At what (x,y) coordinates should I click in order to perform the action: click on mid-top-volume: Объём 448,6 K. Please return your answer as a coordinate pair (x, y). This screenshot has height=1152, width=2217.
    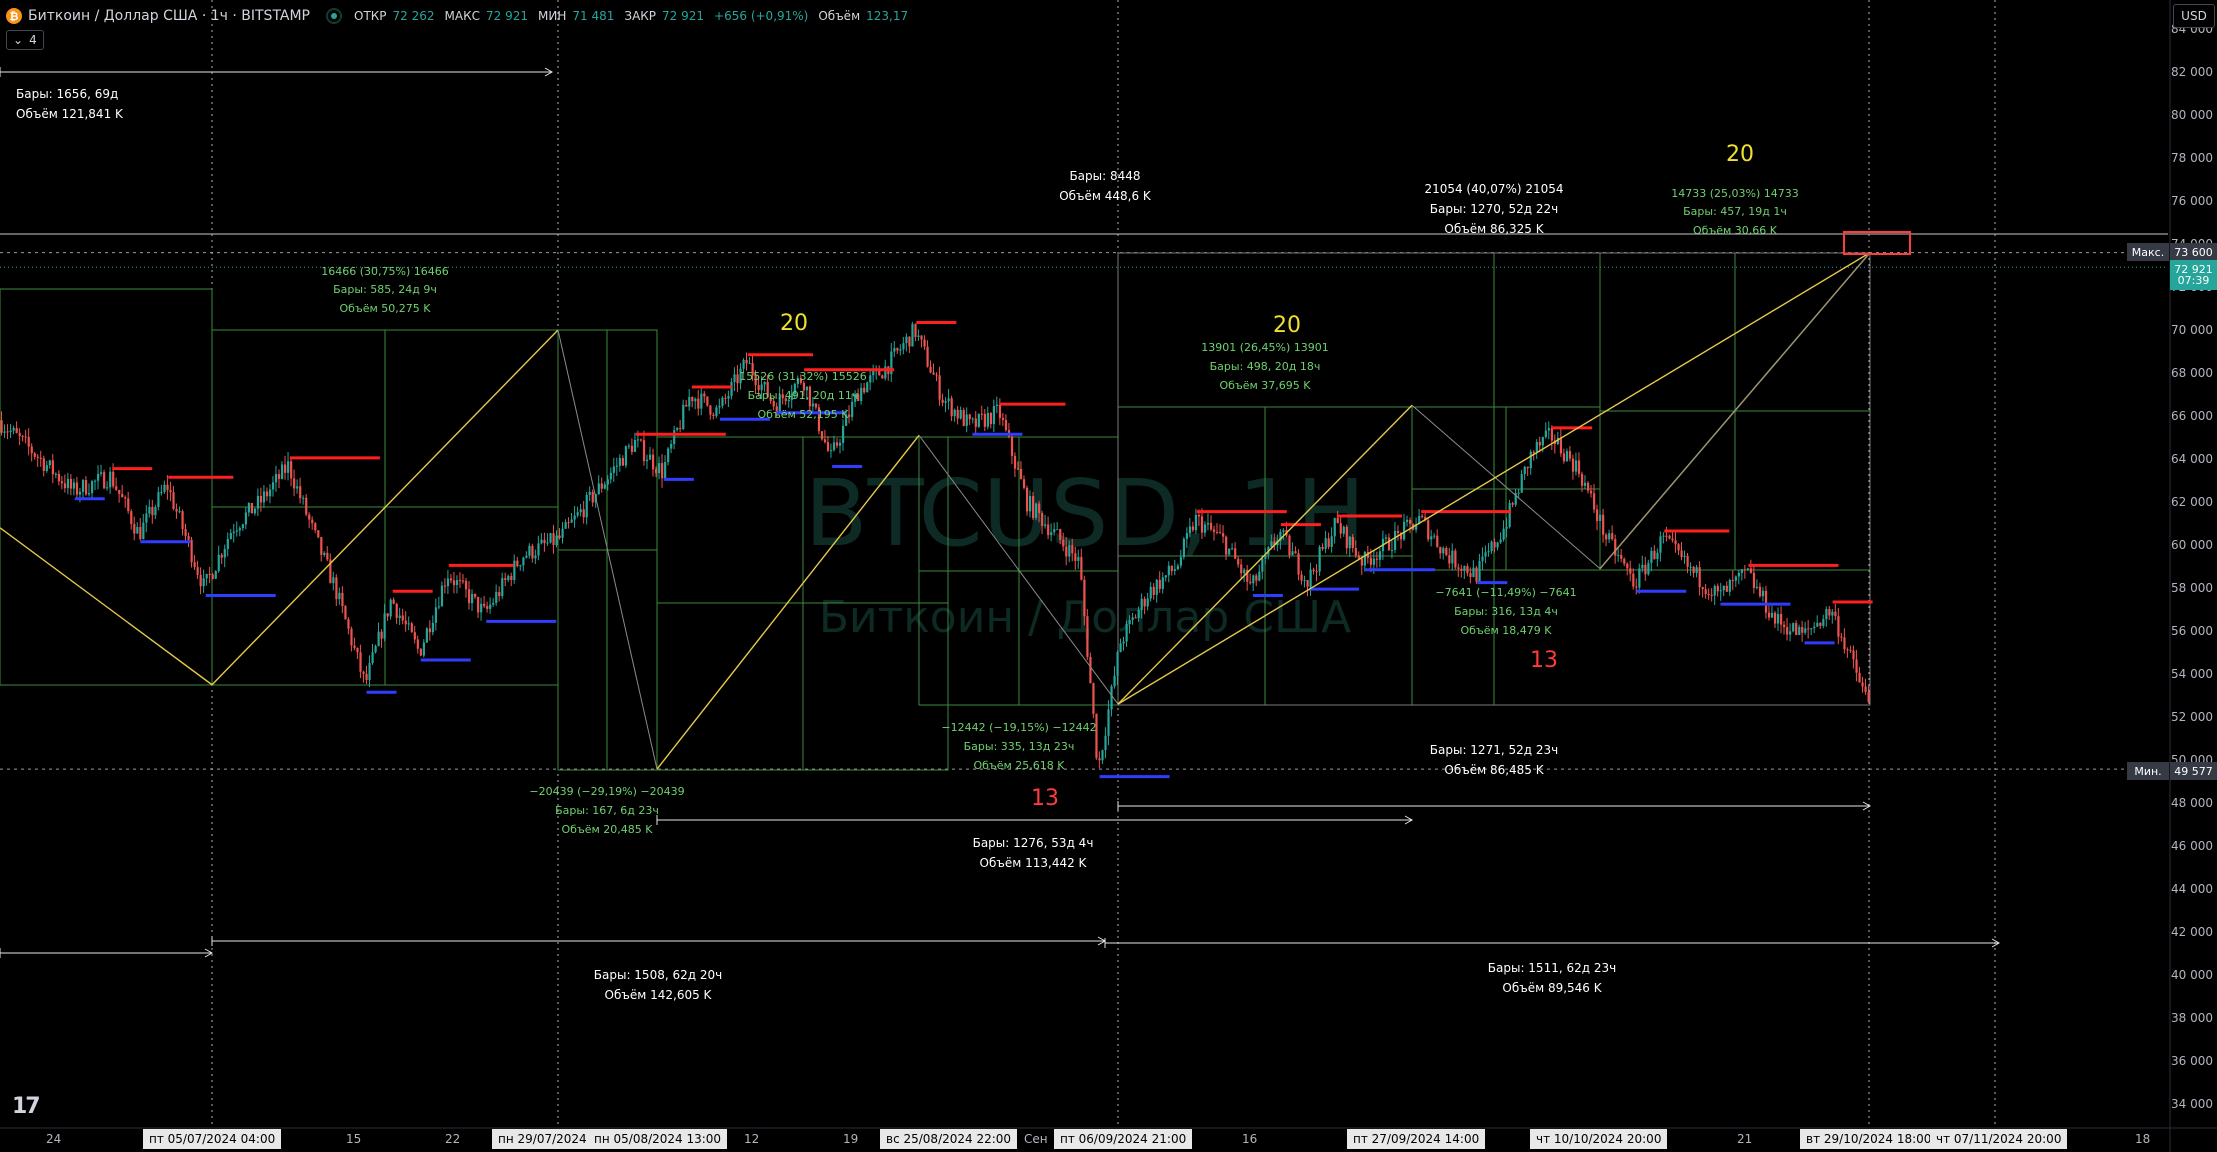
    Looking at the image, I should click on (1105, 196).